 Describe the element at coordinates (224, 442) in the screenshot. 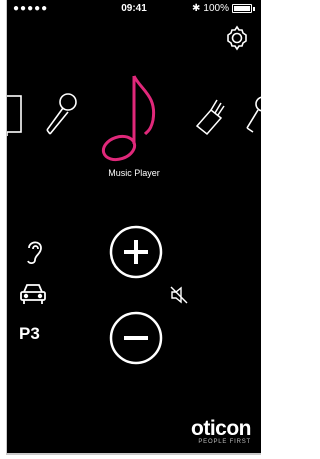

I see `brand-tagline: PEOPLE FIRST` at that location.